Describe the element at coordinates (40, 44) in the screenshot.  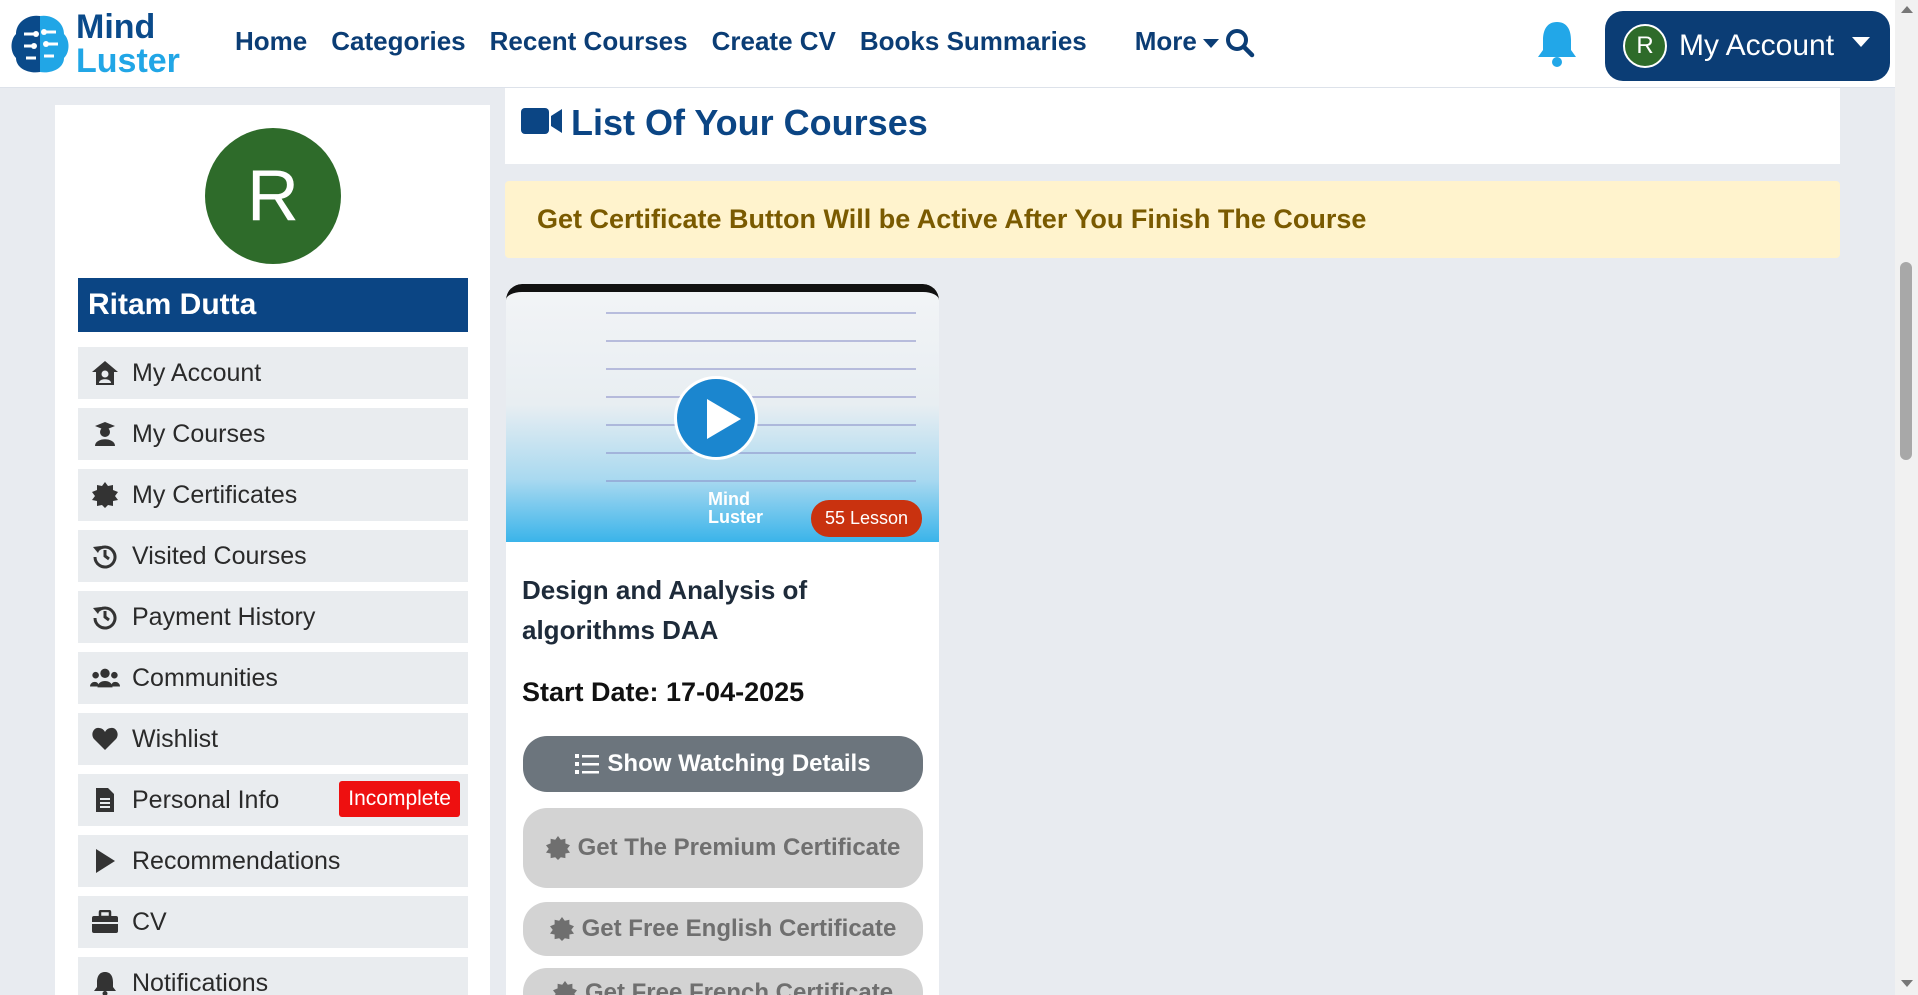
I see `brain-logo-icon` at that location.